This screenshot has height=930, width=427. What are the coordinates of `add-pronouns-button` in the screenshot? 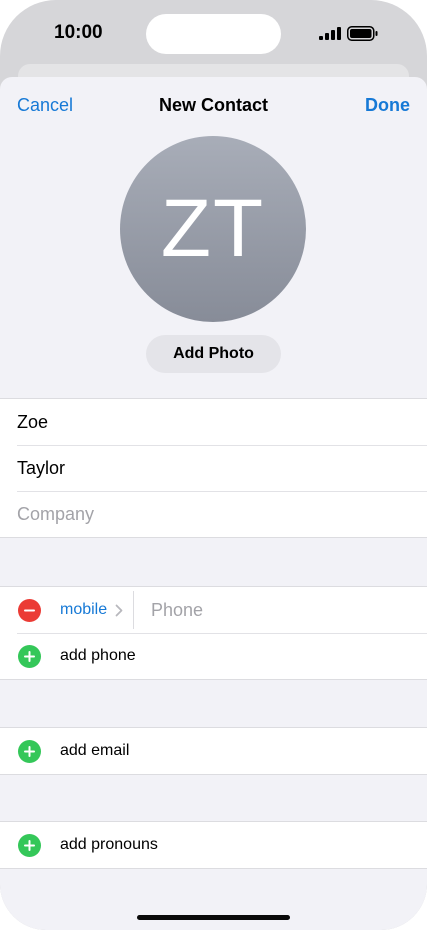 It's located at (29, 845).